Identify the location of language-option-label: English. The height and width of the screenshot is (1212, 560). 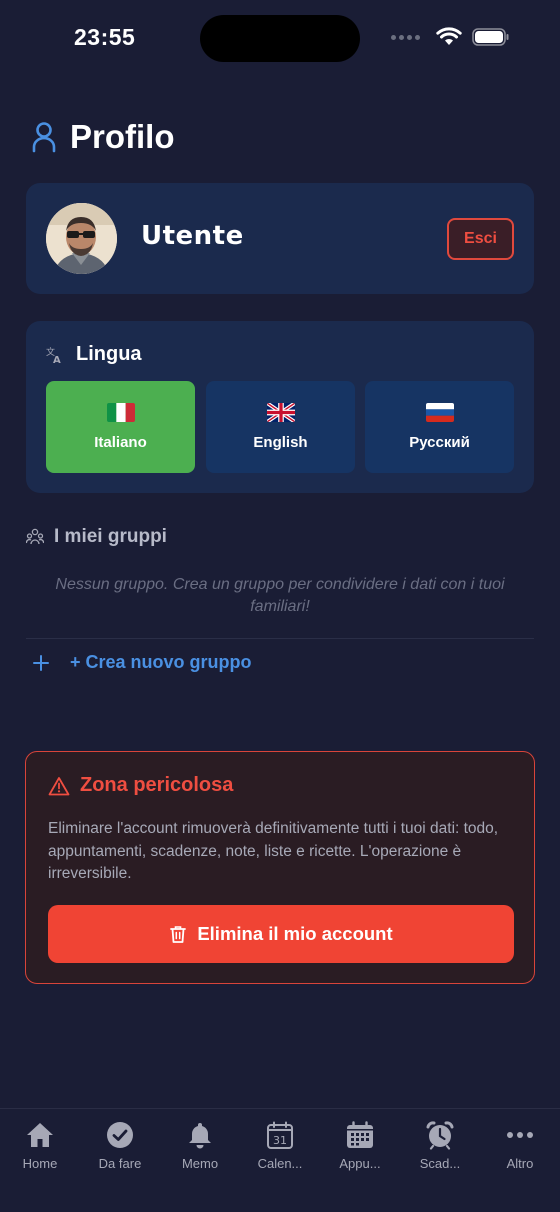
(280, 442).